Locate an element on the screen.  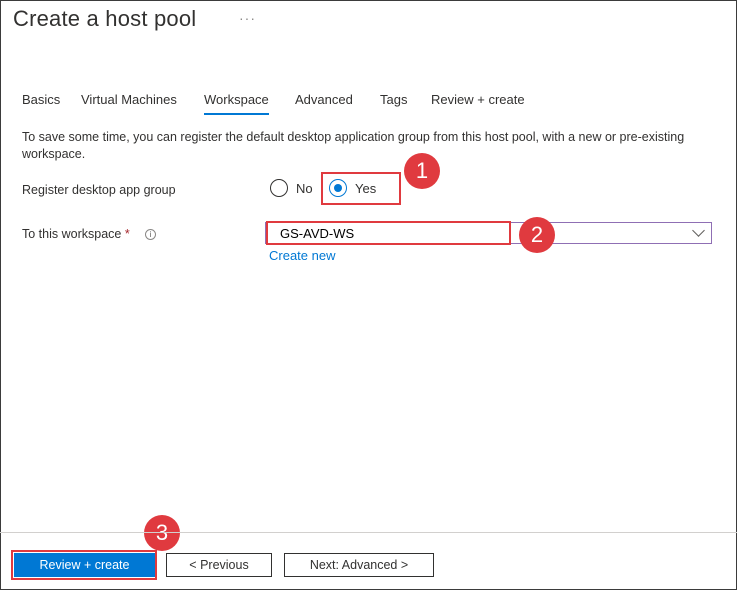
previous-button: < Previous is located at coordinates (219, 565).